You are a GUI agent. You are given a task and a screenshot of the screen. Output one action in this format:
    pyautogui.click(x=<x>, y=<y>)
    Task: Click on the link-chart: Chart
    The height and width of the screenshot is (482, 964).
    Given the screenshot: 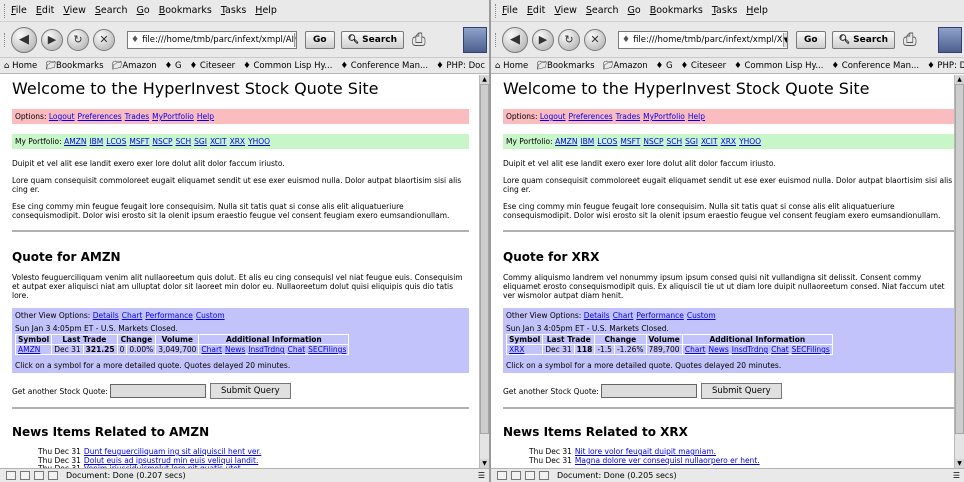 What is the action you would take?
    pyautogui.click(x=623, y=315)
    